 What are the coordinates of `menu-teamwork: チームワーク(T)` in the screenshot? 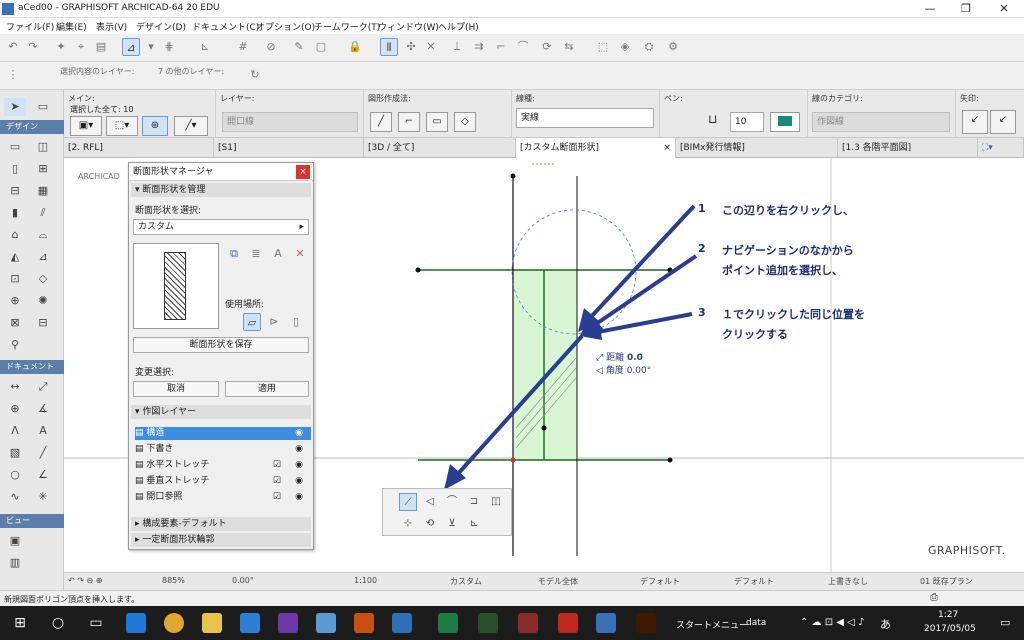 It's located at (347, 26).